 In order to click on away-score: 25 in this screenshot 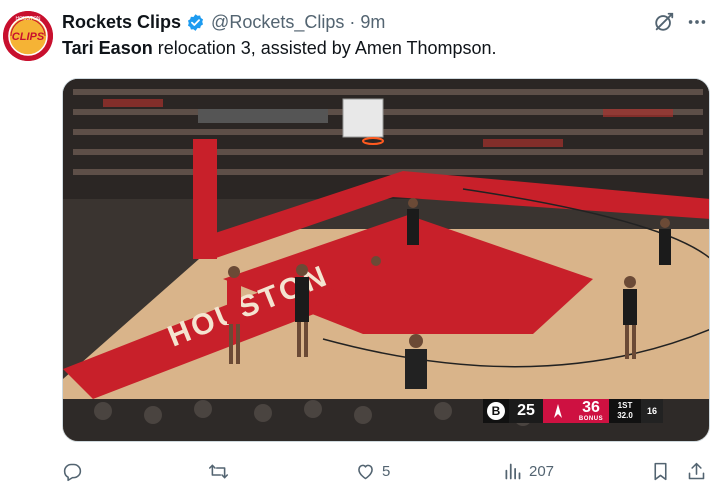, I will do `click(526, 411)`.